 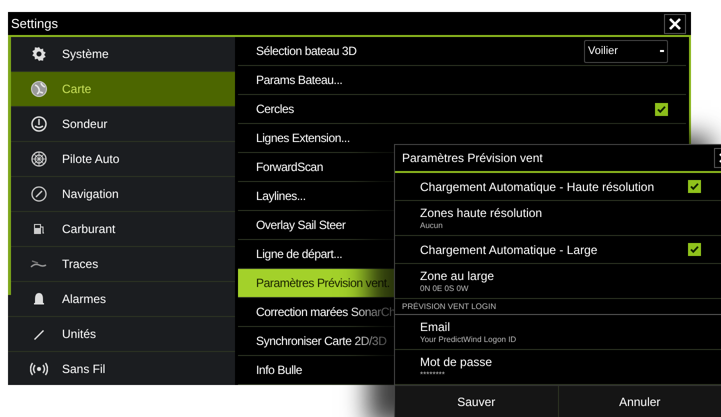 I want to click on sidebar-item: Alarmes, so click(x=121, y=299).